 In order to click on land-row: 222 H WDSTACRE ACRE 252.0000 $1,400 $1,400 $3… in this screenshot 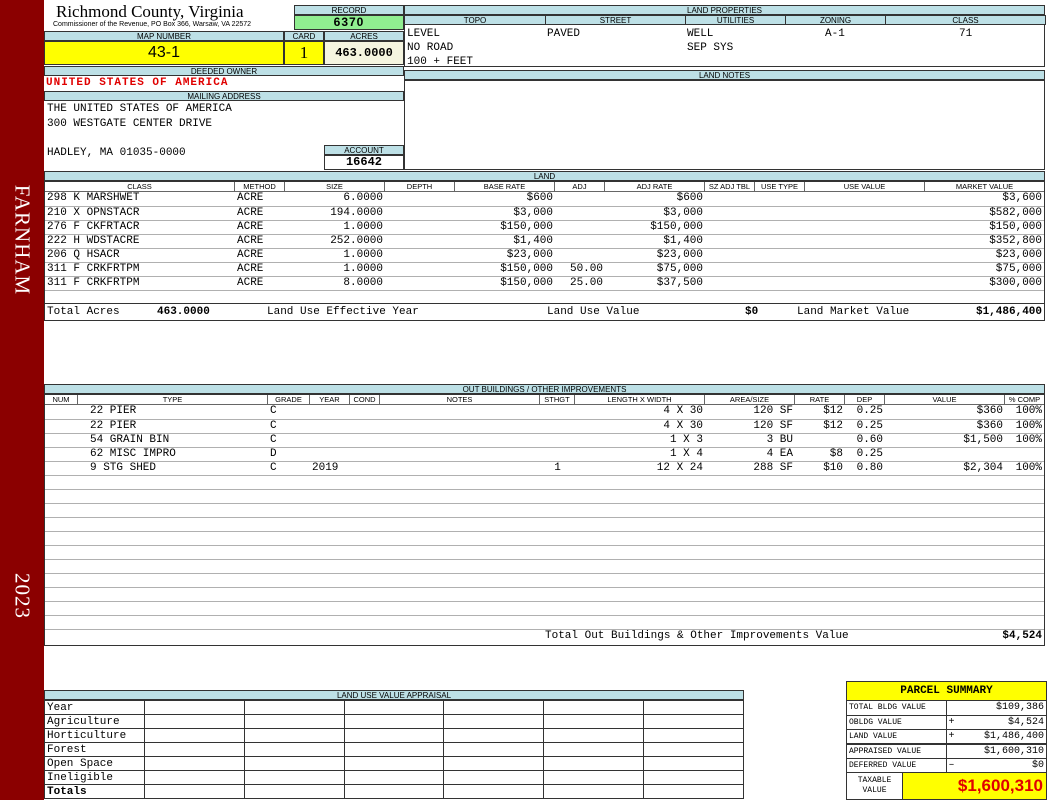, I will do `click(544, 241)`.